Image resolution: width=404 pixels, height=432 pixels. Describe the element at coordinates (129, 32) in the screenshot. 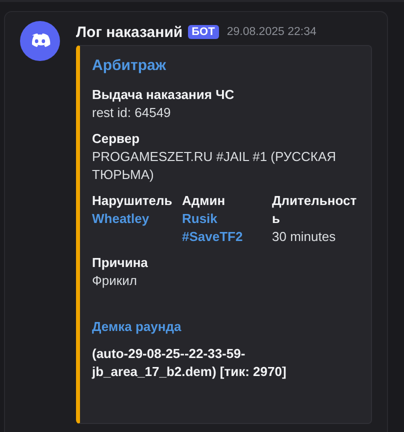

I see `author-name: Лог наказаний` at that location.